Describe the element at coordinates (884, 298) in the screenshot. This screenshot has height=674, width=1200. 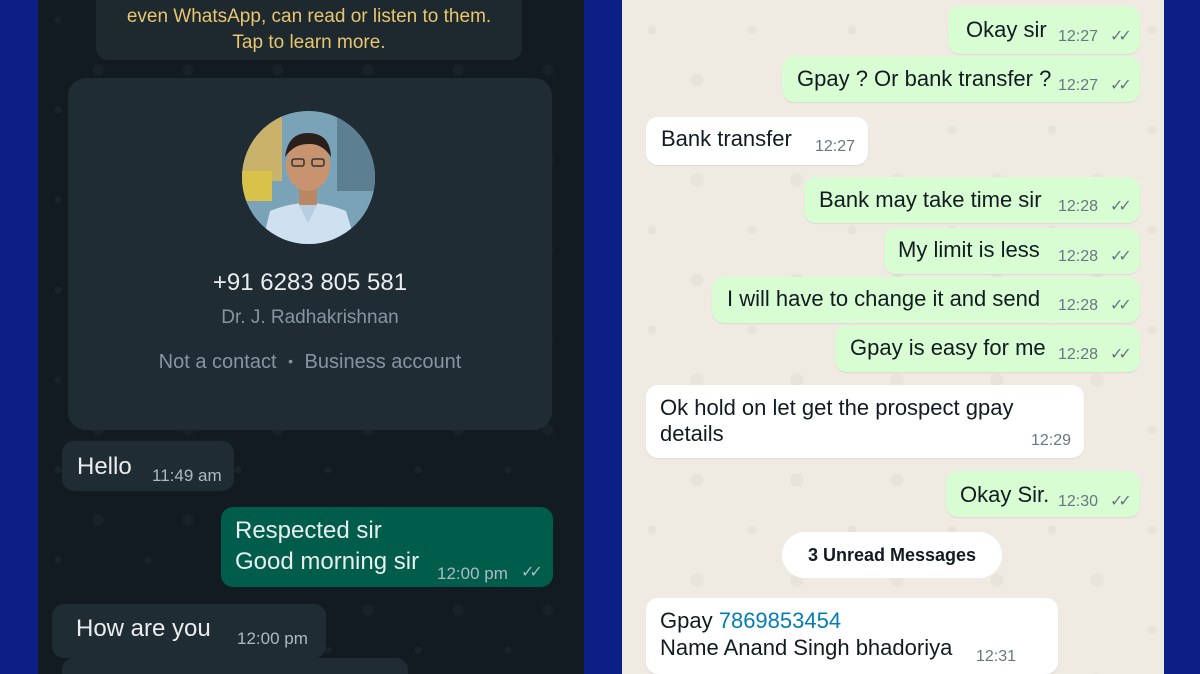
I see `message-text: I will have to change it and send` at that location.